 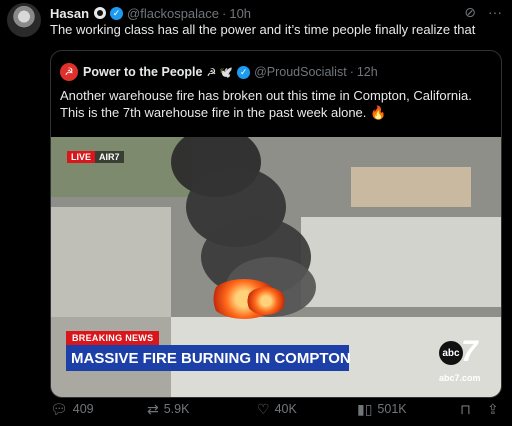 I want to click on reply-button: 💬︎ 409, so click(x=72, y=409).